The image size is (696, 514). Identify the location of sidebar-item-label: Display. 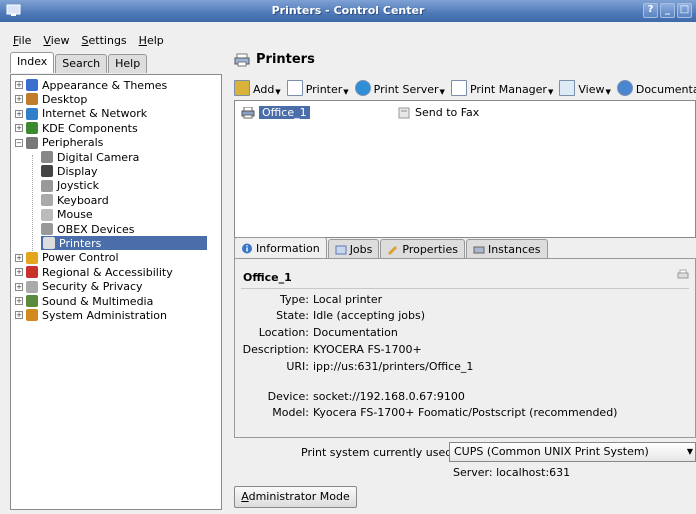
(77, 171).